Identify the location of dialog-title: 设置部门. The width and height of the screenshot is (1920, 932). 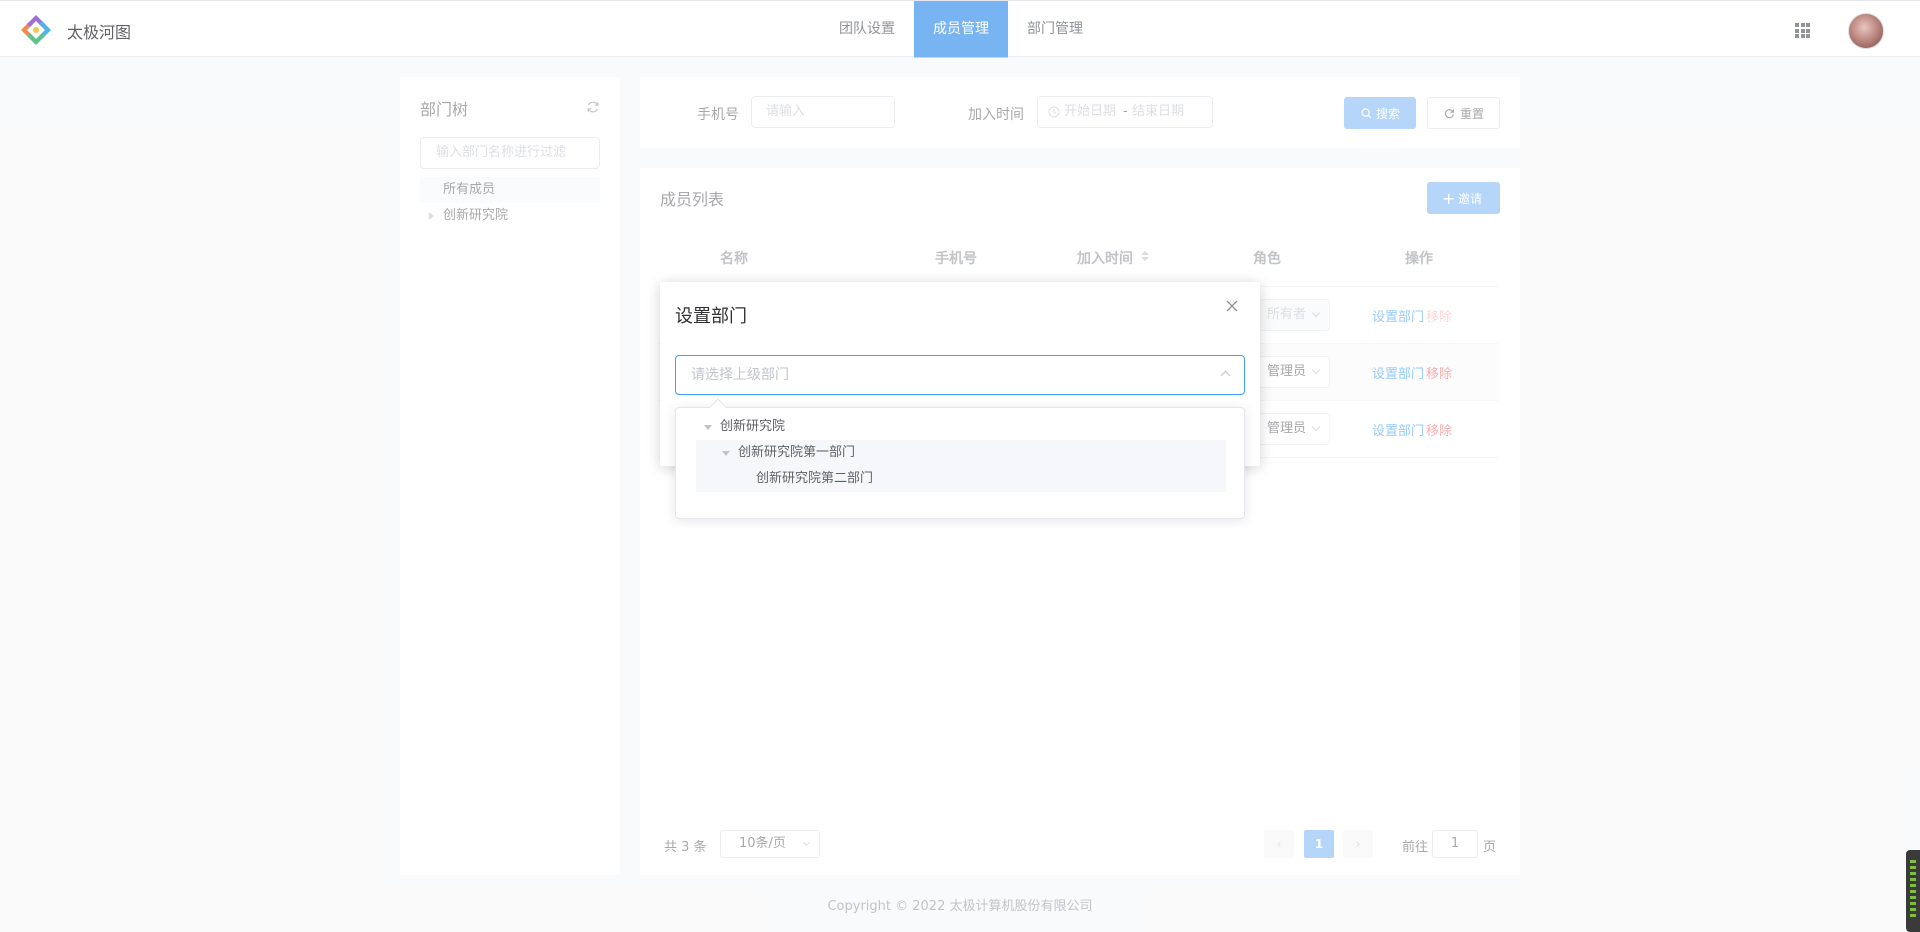
(711, 316).